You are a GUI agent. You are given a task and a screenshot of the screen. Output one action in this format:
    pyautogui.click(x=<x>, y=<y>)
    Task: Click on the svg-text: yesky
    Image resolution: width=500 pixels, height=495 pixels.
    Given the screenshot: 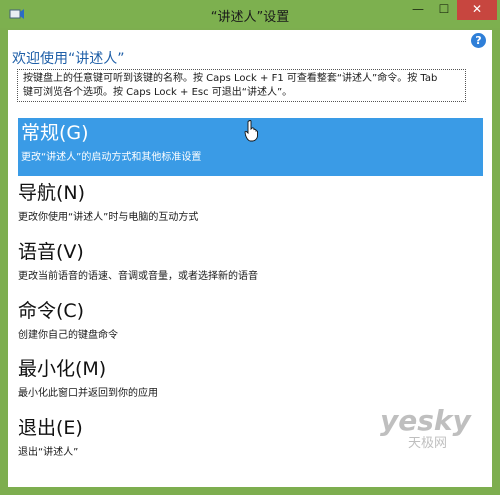 What is the action you would take?
    pyautogui.click(x=426, y=420)
    